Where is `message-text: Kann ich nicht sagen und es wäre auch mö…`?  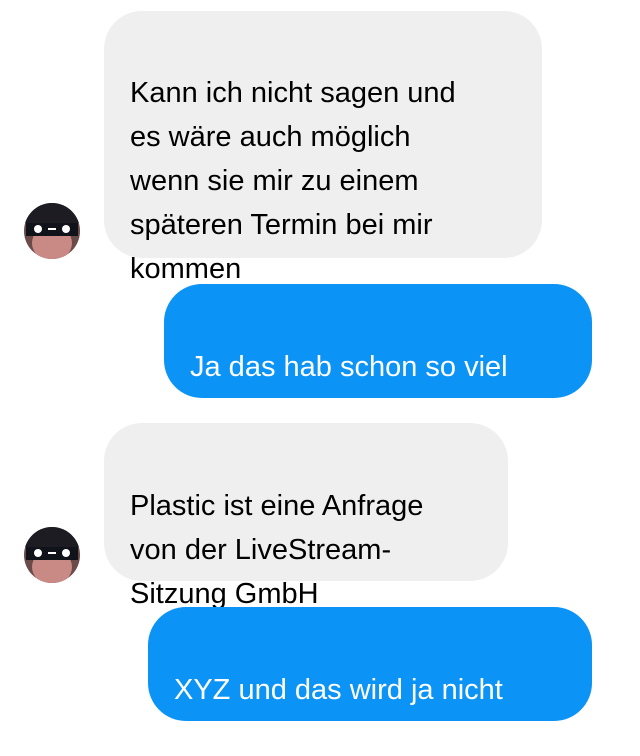
message-text: Kann ich nicht sagen und es wäre auch mö… is located at coordinates (293, 181).